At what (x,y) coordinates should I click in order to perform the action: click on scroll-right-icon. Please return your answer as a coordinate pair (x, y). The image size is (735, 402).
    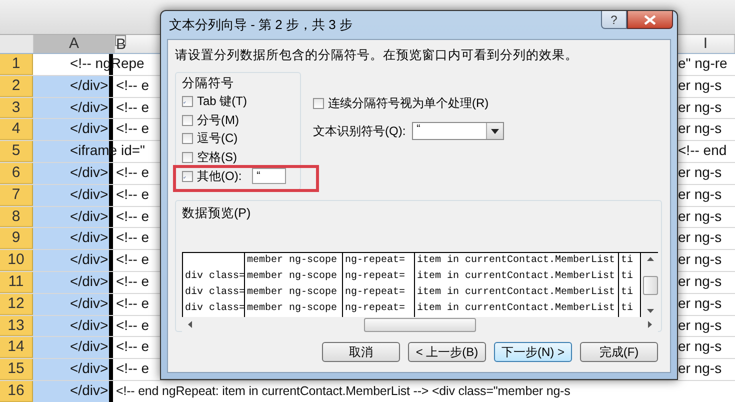
    Looking at the image, I should click on (650, 324).